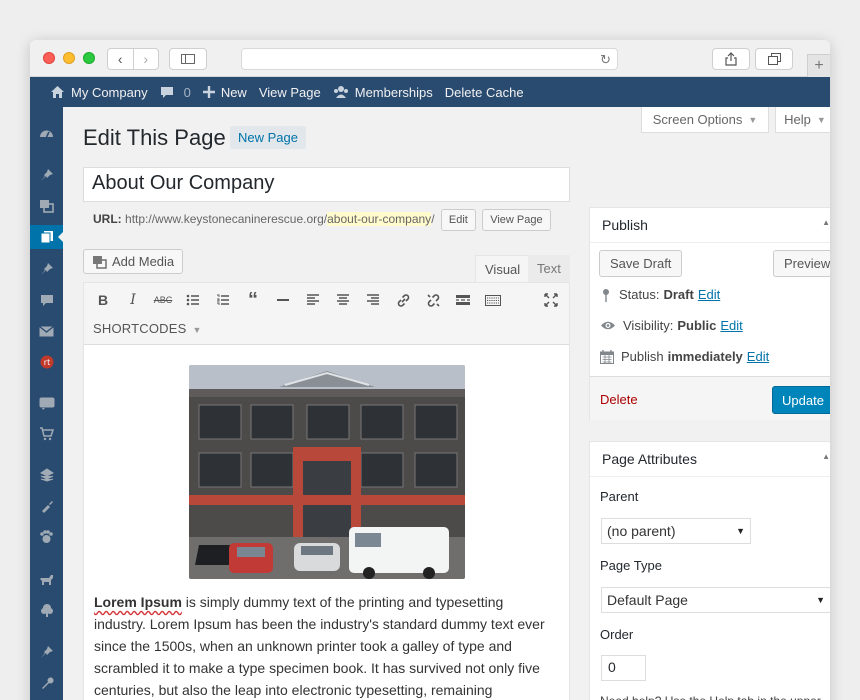  I want to click on numbered-list-icon, so click(223, 300).